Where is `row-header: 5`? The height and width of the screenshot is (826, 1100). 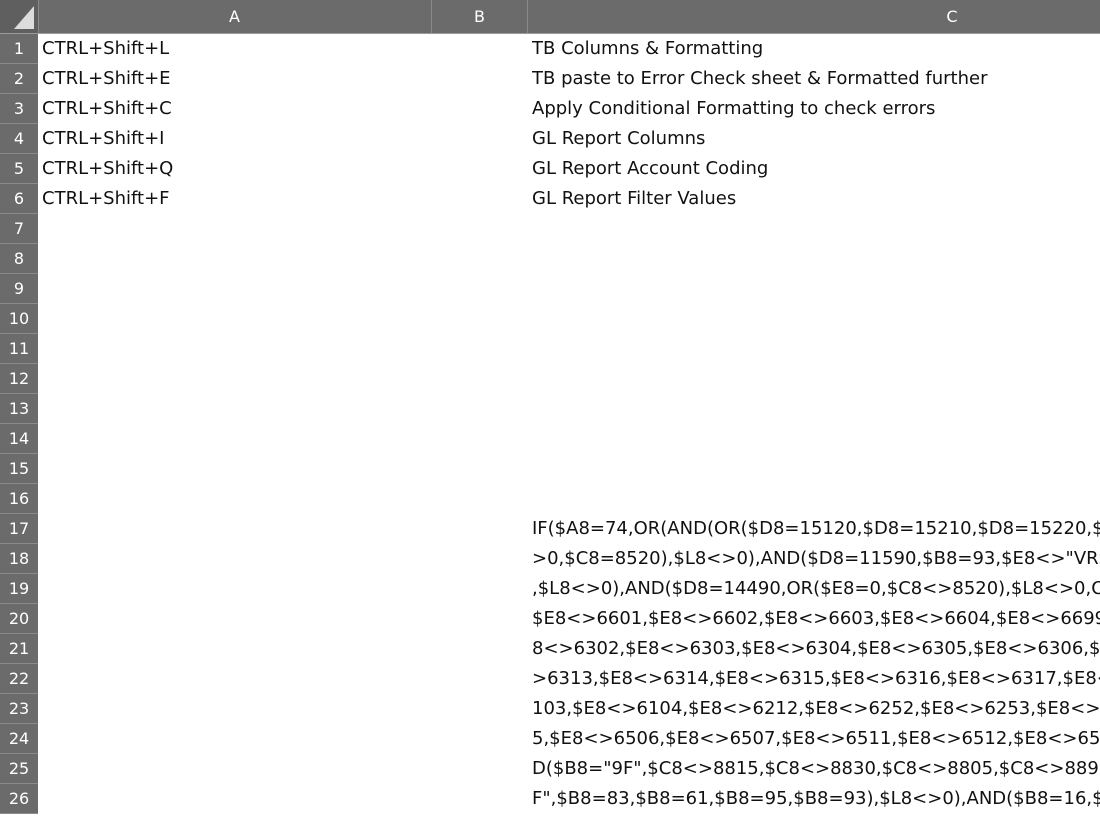 row-header: 5 is located at coordinates (19, 169).